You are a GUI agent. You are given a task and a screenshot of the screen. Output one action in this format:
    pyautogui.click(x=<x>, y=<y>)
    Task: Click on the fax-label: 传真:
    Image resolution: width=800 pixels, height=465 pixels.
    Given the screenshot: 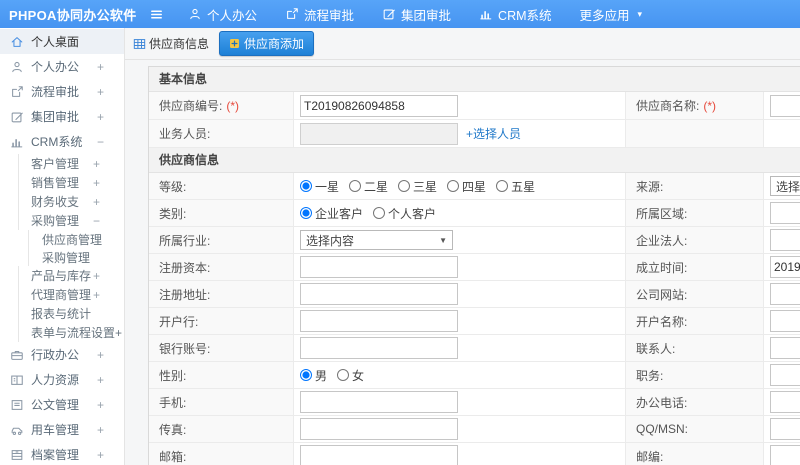 What is the action you would take?
    pyautogui.click(x=221, y=429)
    